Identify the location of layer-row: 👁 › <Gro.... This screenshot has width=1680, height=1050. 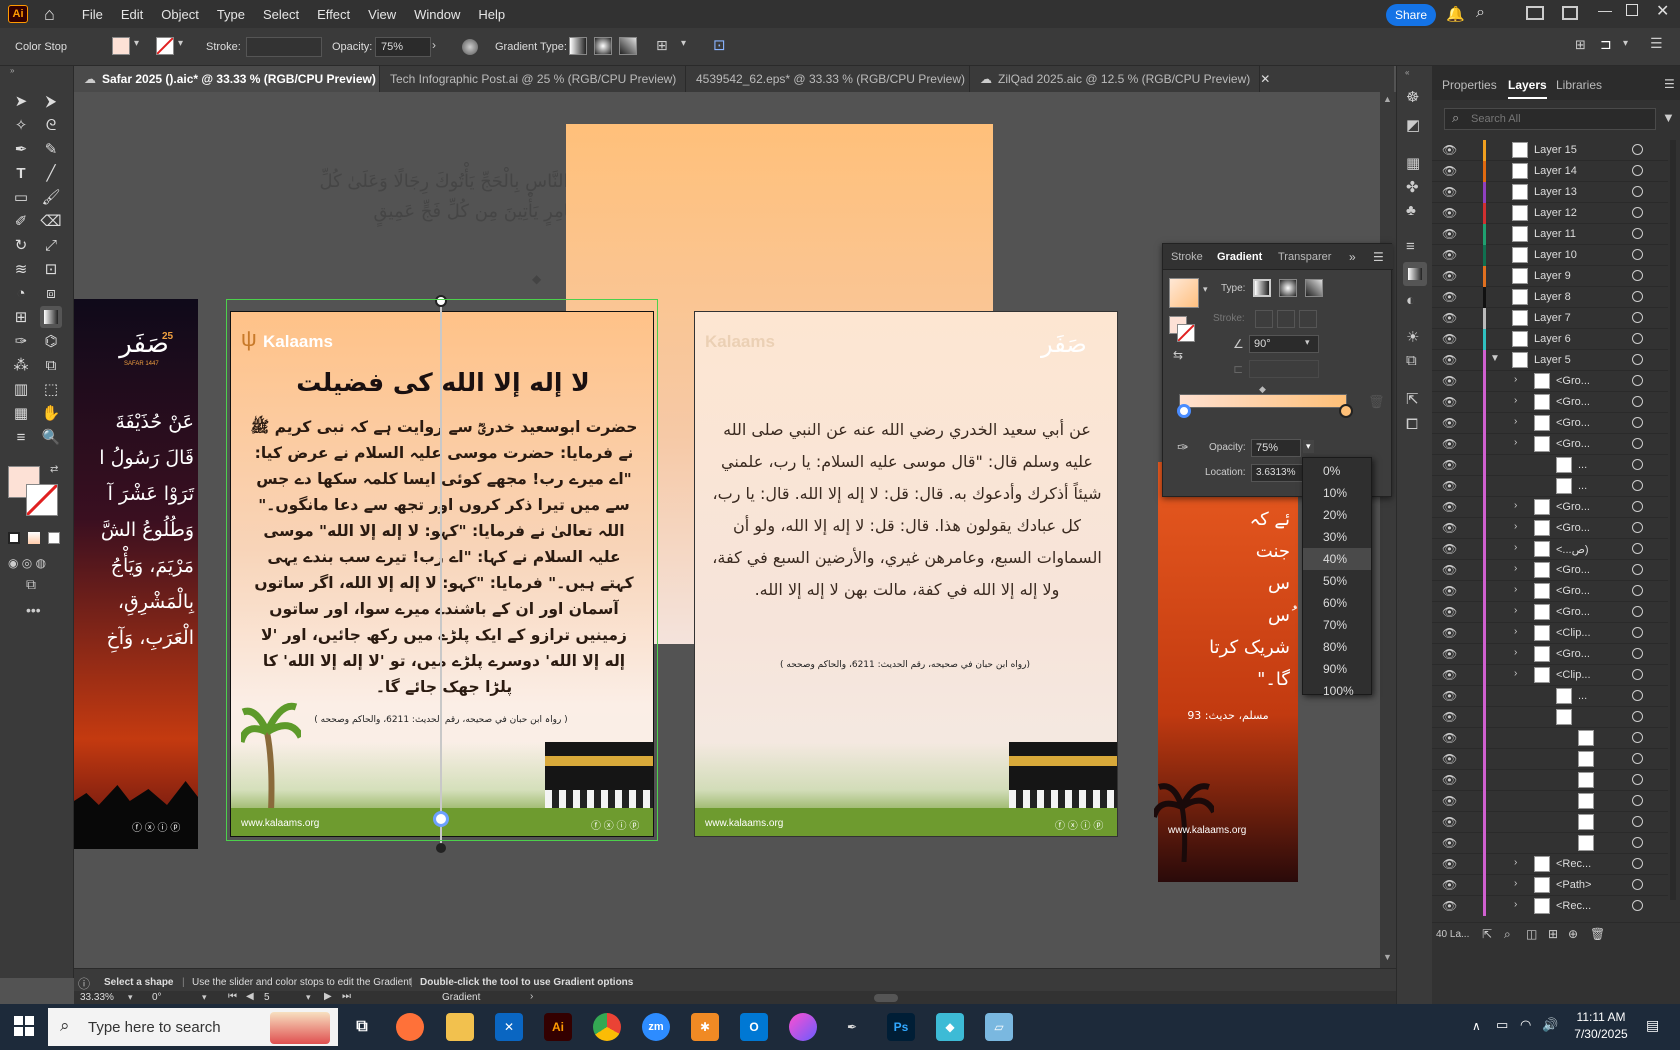
(1550, 612).